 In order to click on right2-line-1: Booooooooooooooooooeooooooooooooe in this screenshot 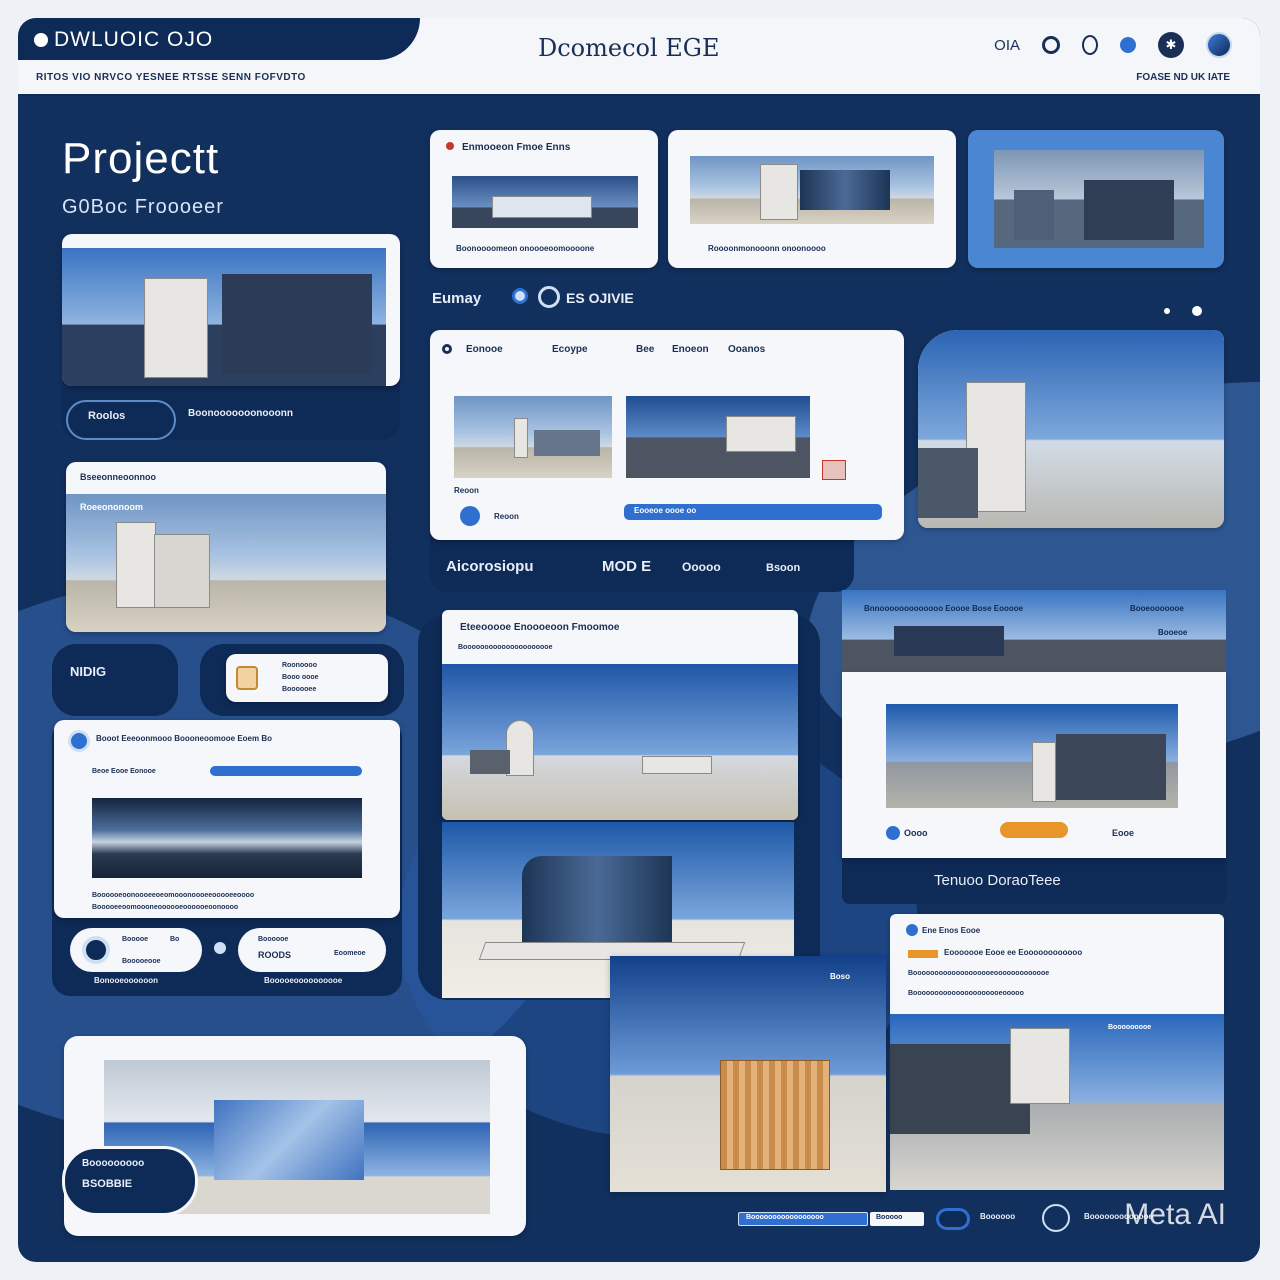, I will do `click(979, 973)`.